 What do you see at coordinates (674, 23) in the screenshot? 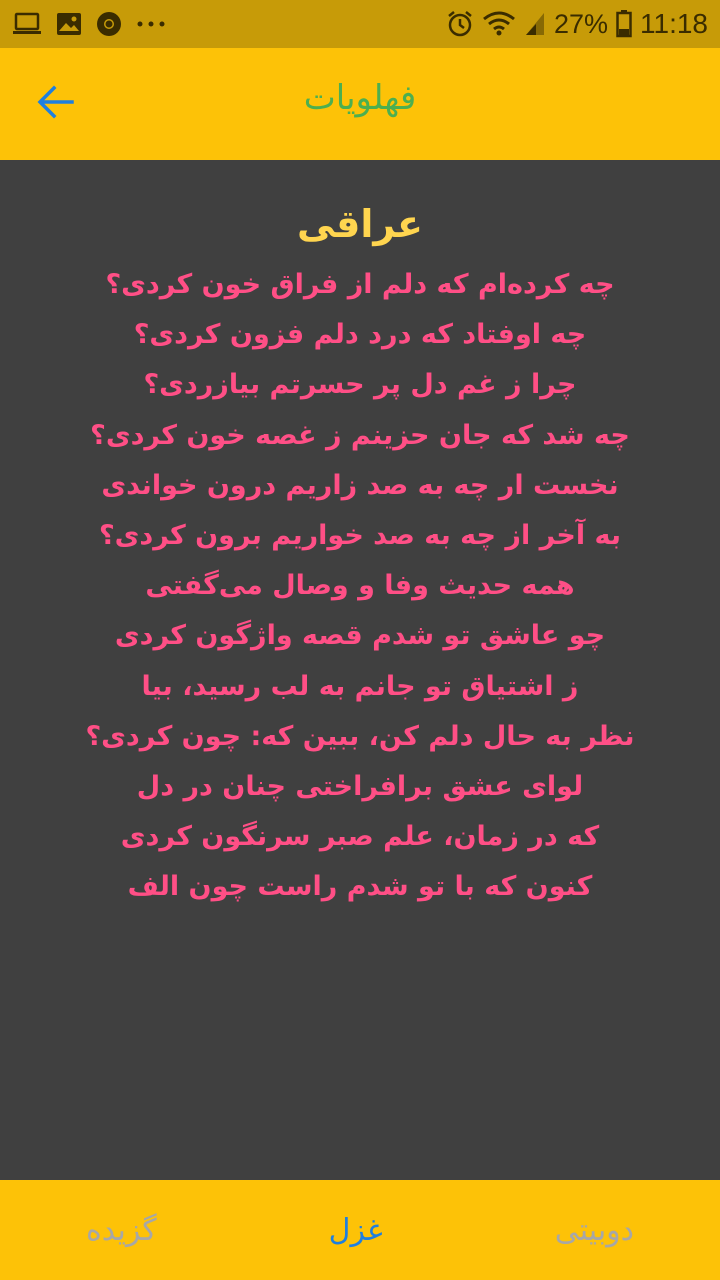
I see `clock: 11:18` at bounding box center [674, 23].